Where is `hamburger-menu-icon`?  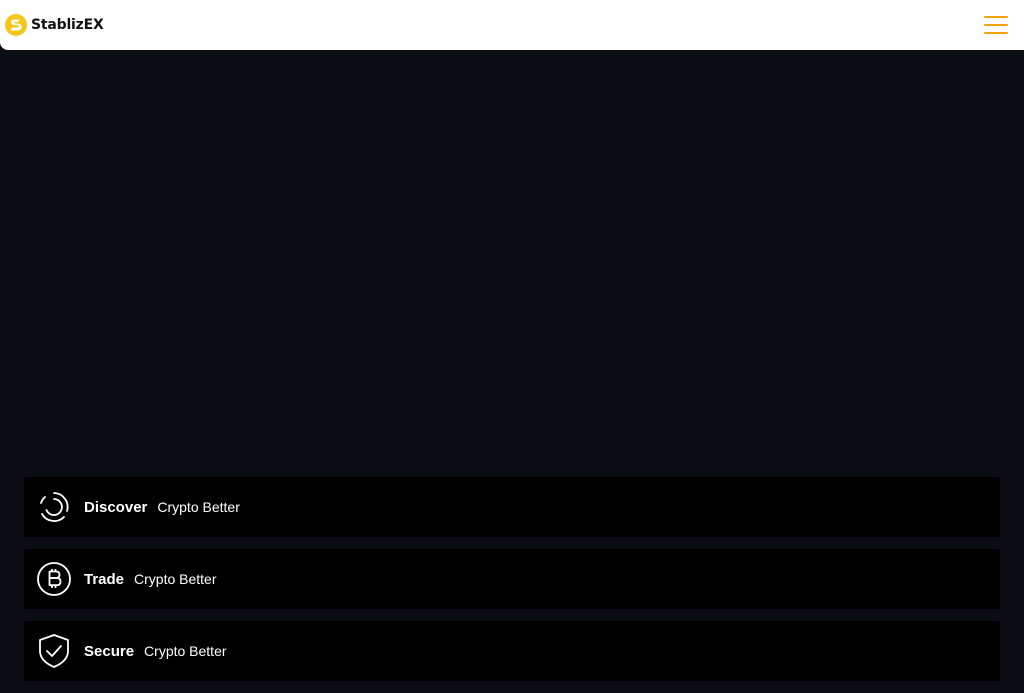
hamburger-menu-icon is located at coordinates (996, 25).